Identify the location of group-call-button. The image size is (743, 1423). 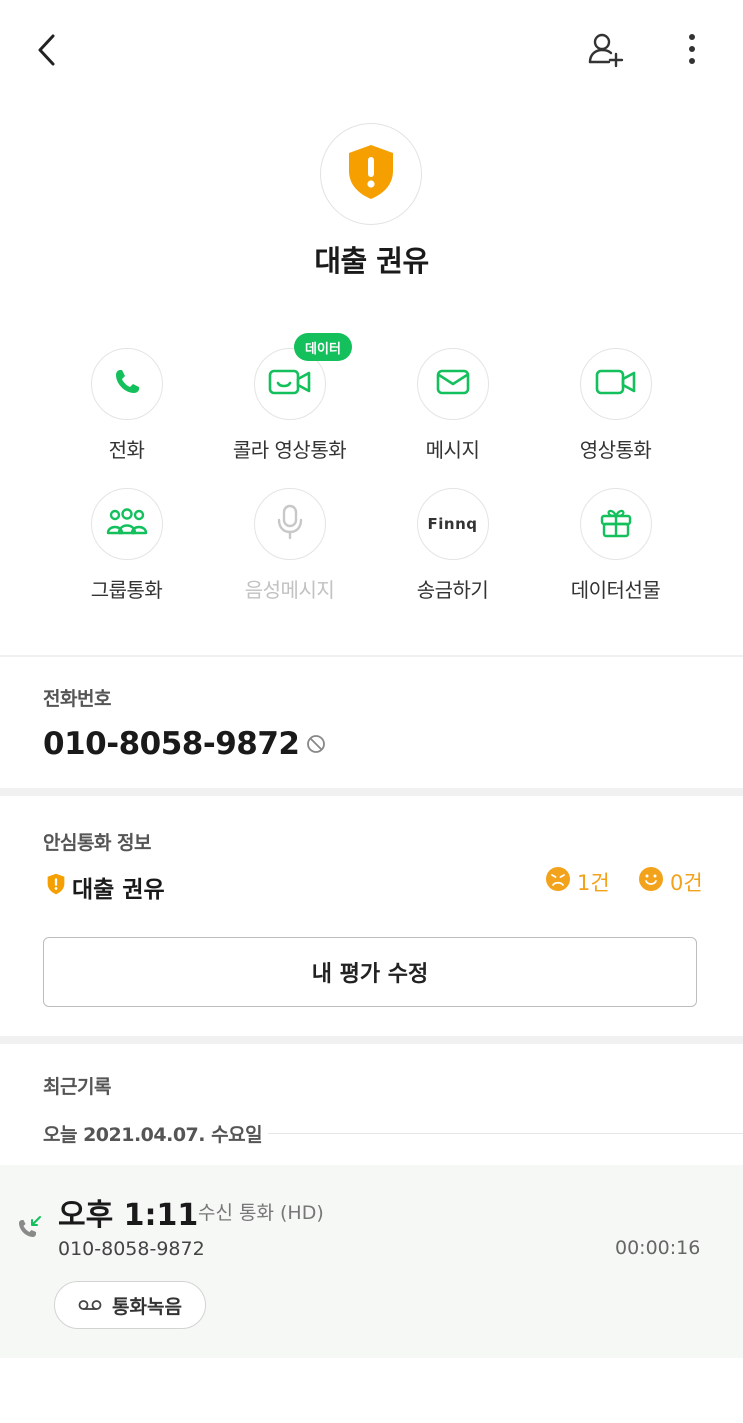
(126, 524).